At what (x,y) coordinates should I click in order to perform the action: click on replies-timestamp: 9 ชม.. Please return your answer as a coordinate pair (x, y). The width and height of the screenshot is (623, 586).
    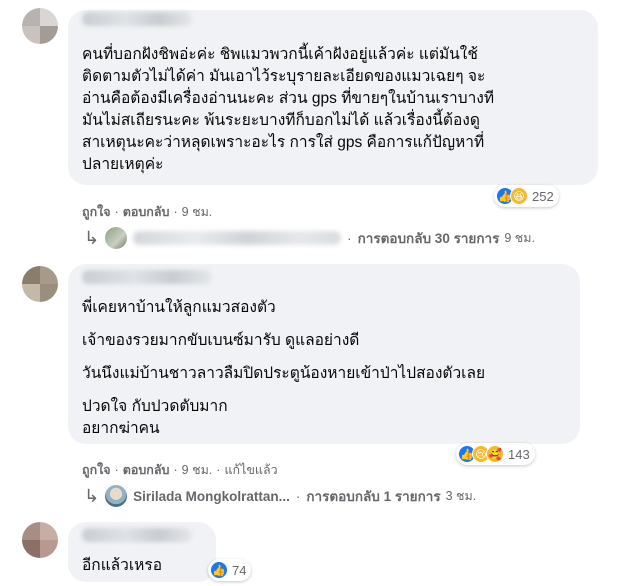
    Looking at the image, I should click on (519, 238).